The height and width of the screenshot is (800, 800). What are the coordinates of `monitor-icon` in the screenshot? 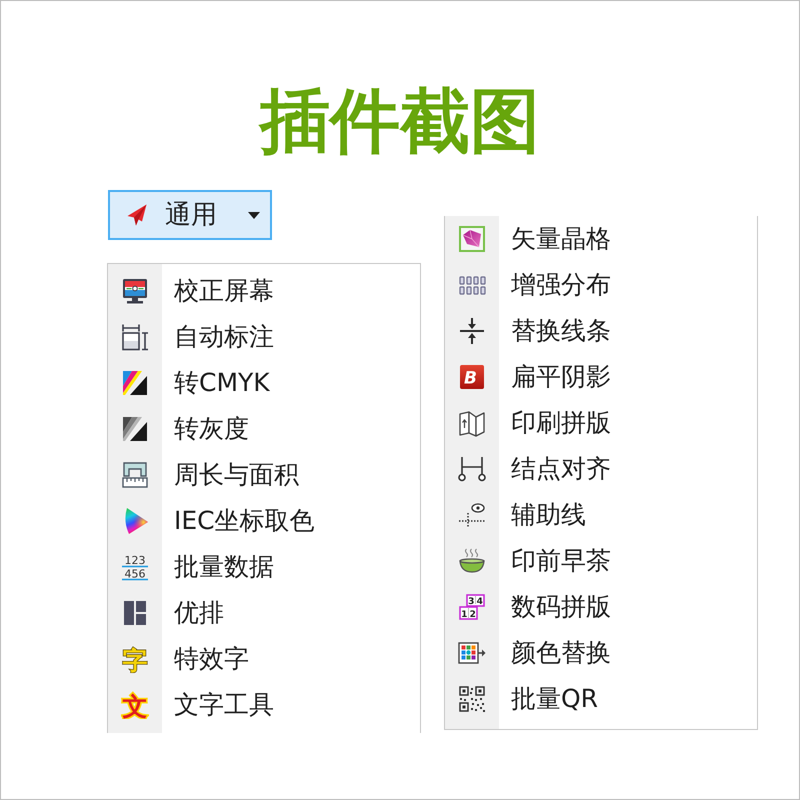 It's located at (135, 291).